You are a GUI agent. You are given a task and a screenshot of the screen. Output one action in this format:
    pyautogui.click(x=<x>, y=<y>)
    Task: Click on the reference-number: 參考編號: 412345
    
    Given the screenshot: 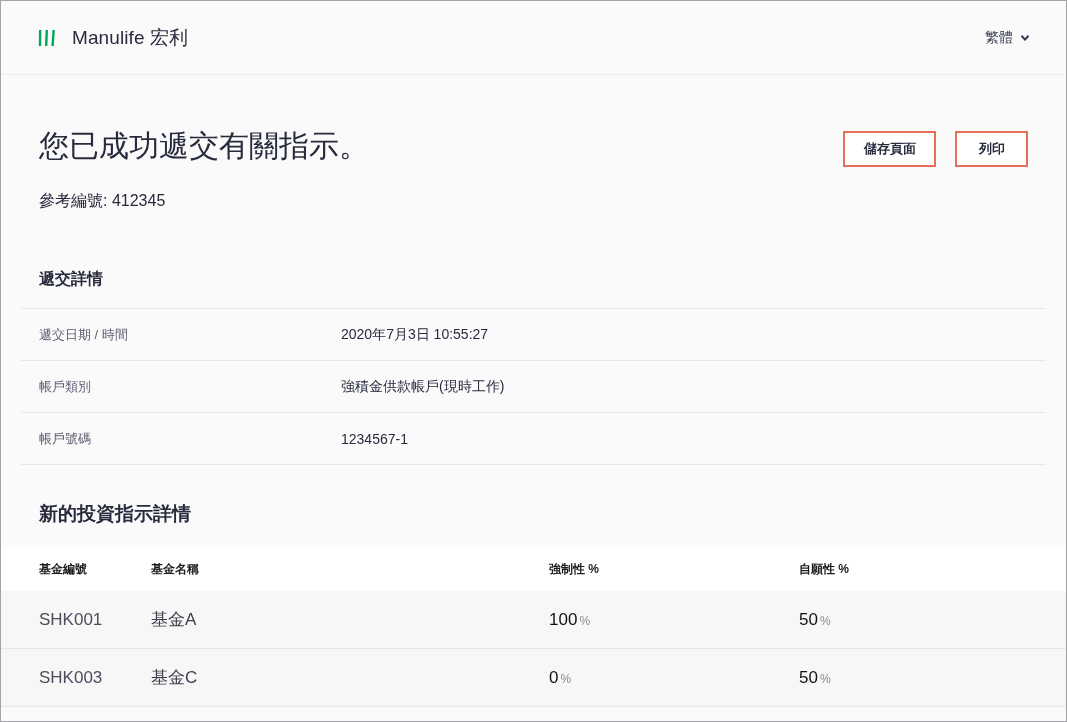 What is the action you would take?
    pyautogui.click(x=103, y=201)
    